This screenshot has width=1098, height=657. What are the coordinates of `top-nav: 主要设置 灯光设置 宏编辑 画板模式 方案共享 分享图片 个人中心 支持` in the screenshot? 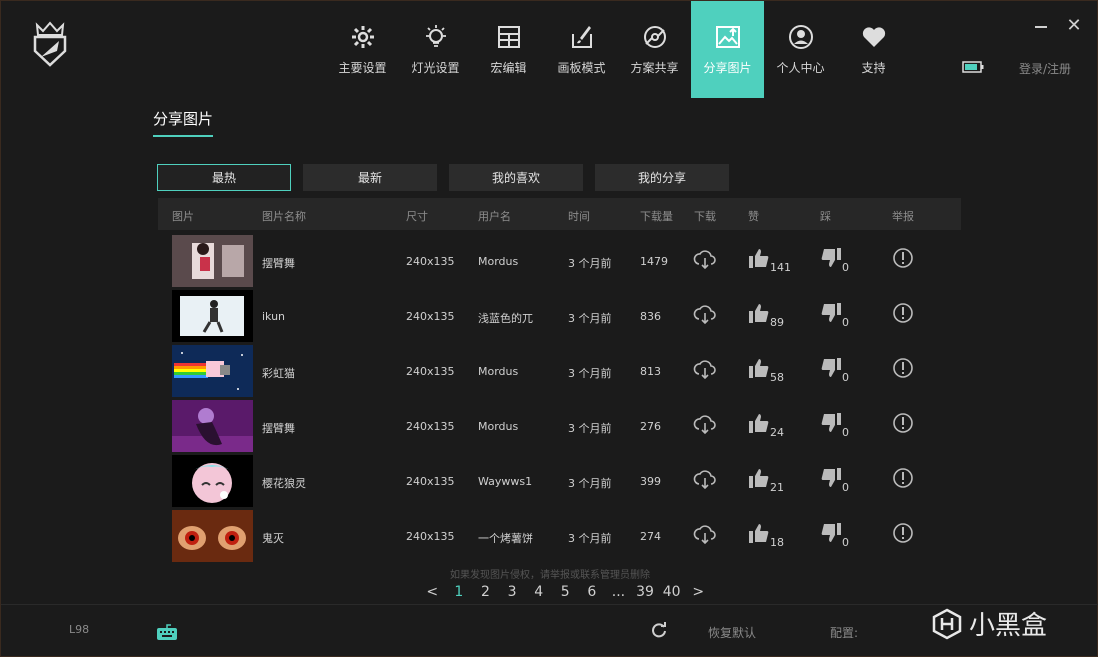 It's located at (618, 49).